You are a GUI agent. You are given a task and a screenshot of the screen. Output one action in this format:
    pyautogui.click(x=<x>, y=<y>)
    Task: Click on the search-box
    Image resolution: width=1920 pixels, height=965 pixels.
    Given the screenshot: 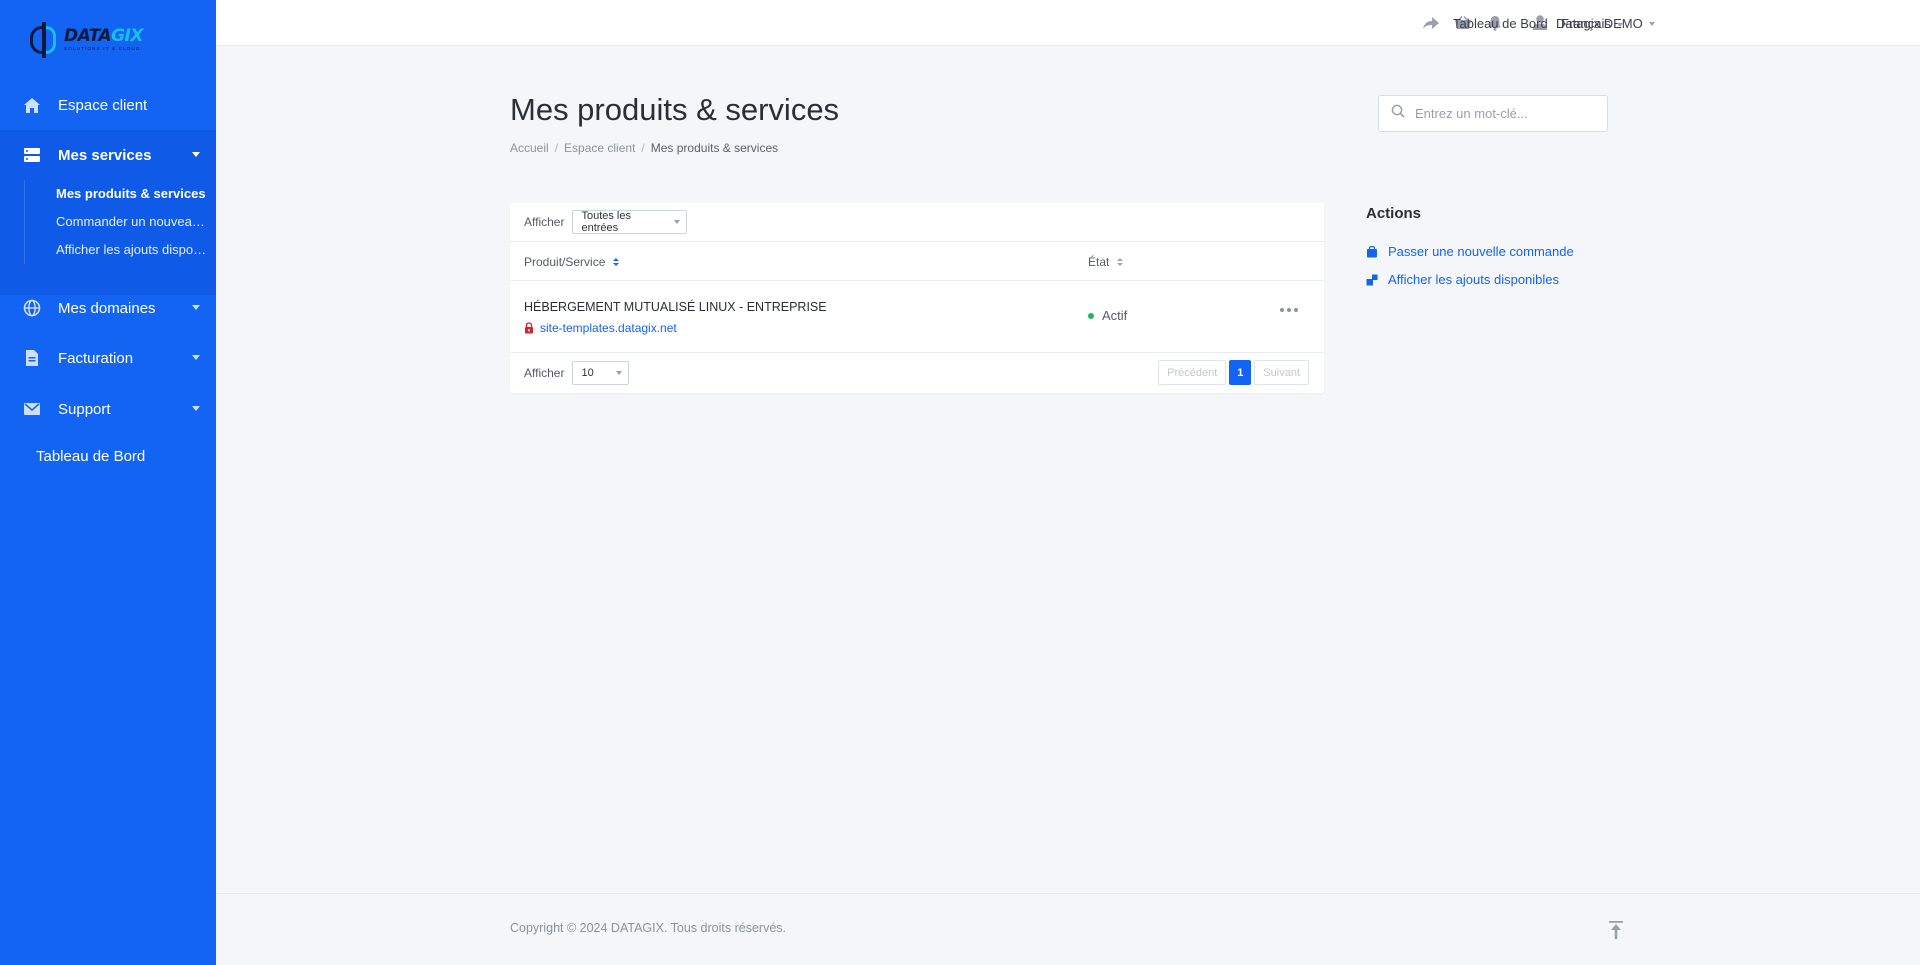 What is the action you would take?
    pyautogui.click(x=1493, y=113)
    